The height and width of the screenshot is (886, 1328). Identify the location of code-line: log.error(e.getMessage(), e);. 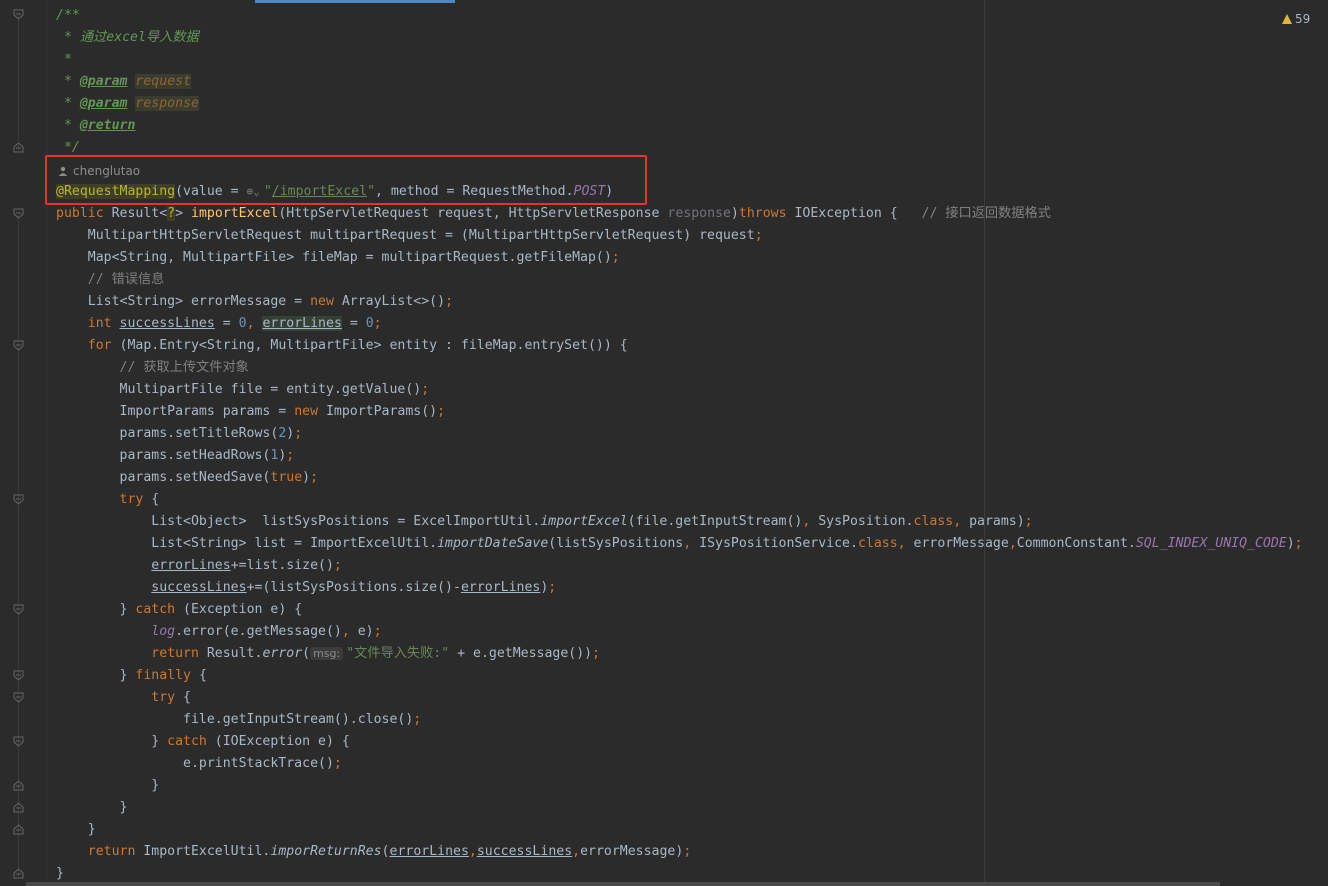
(266, 631).